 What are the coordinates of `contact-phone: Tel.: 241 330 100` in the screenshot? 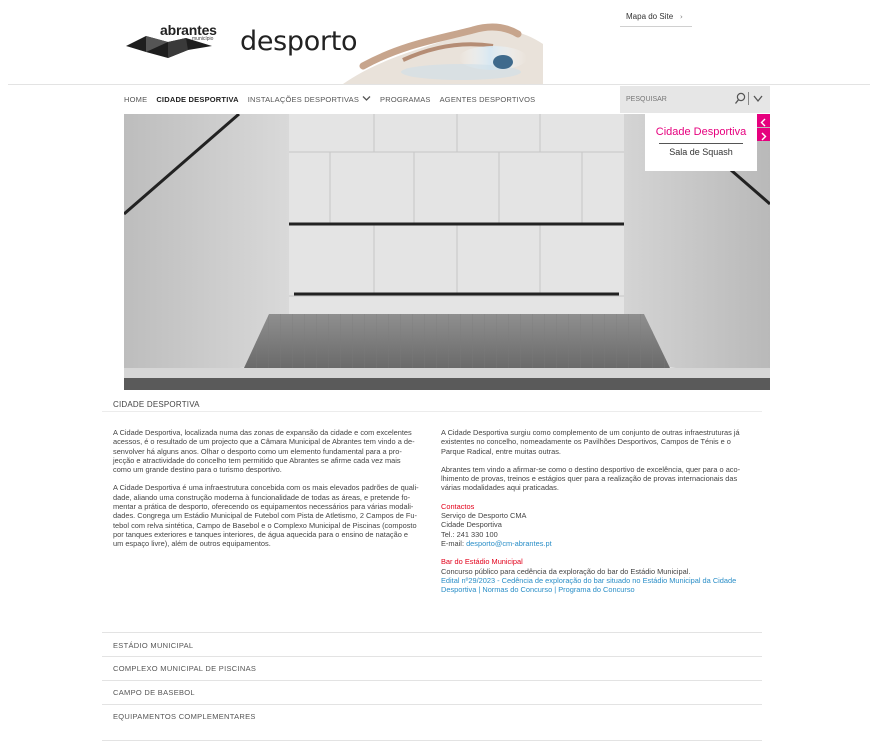 It's located at (469, 534).